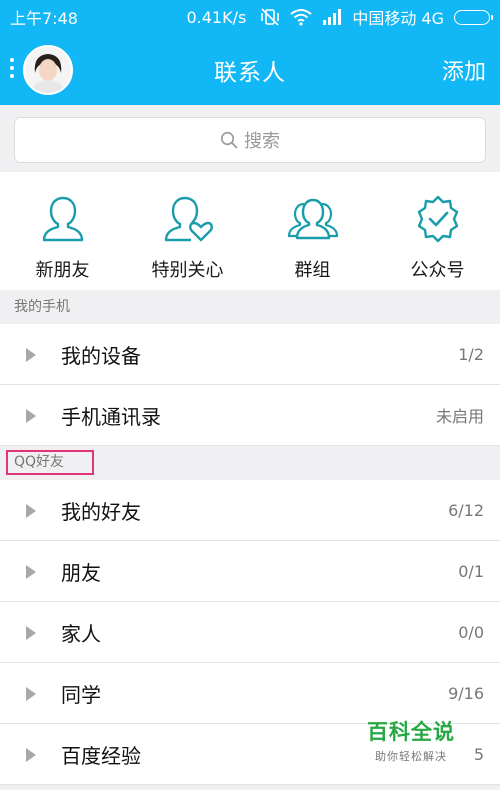 The width and height of the screenshot is (500, 790). I want to click on carrier-label: 中国移动 4G, so click(398, 18).